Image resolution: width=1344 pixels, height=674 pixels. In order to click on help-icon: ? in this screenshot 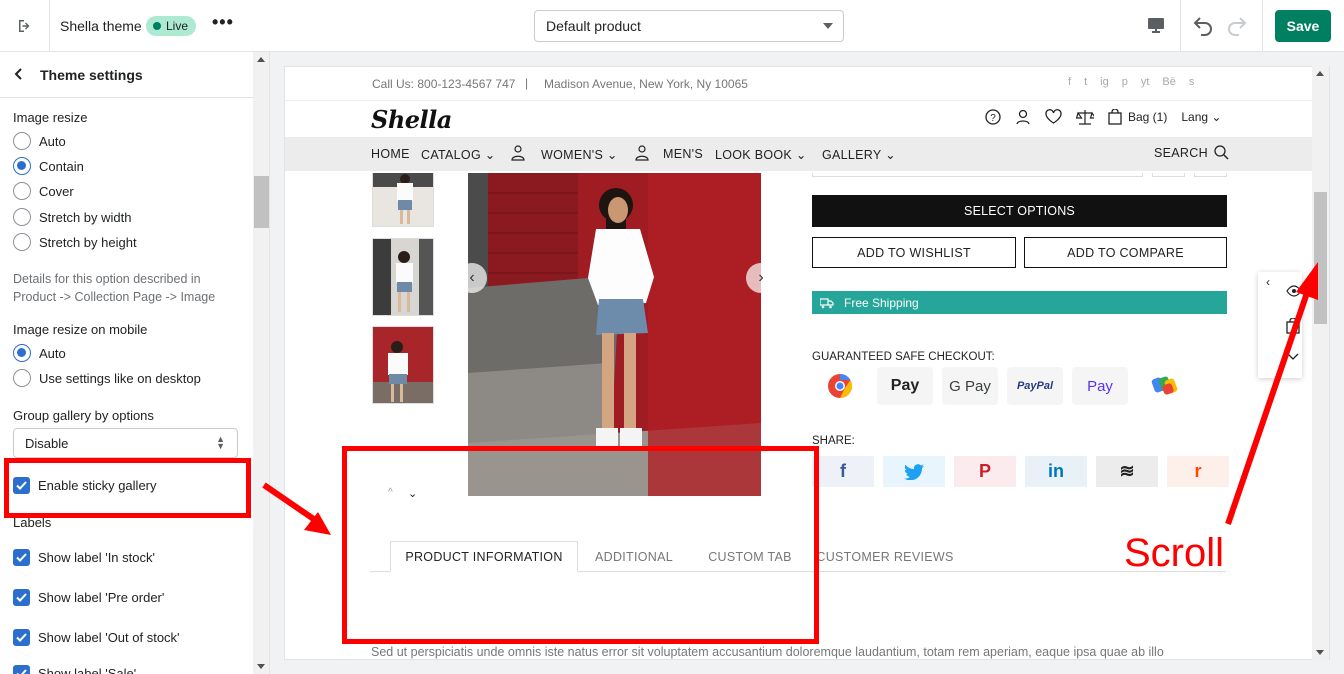, I will do `click(993, 117)`.